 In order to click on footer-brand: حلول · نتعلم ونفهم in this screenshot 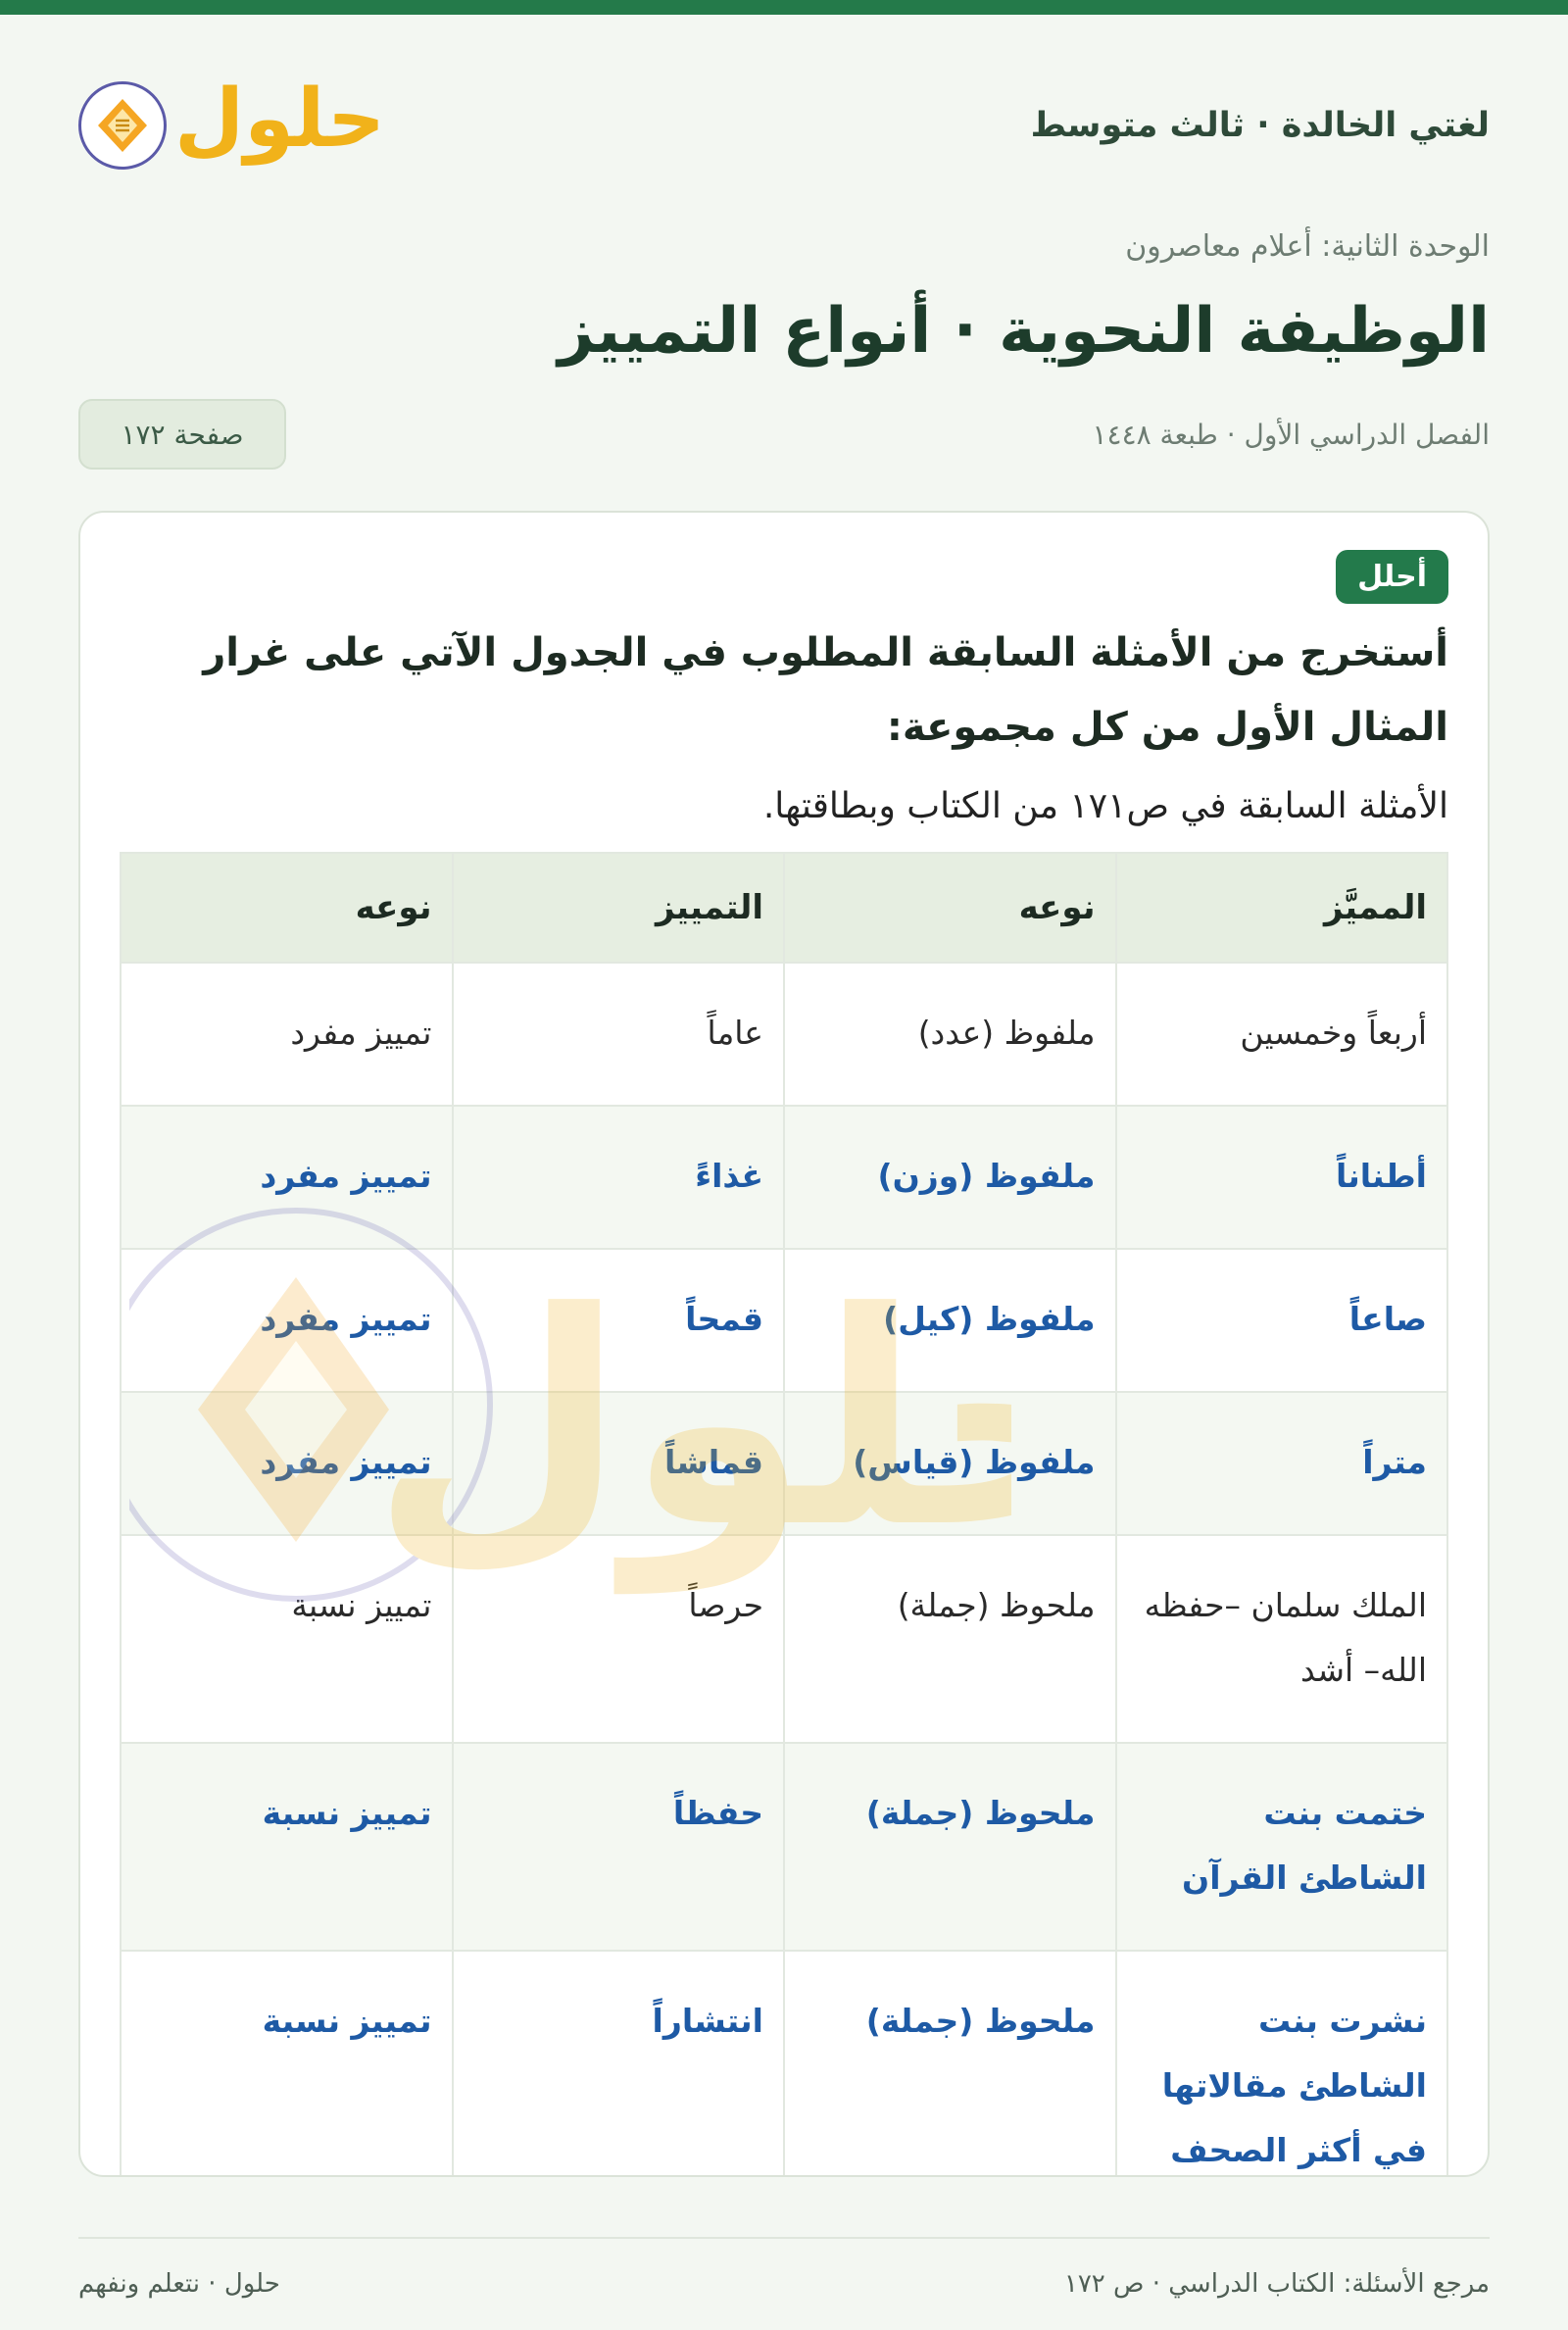, I will do `click(179, 2284)`.